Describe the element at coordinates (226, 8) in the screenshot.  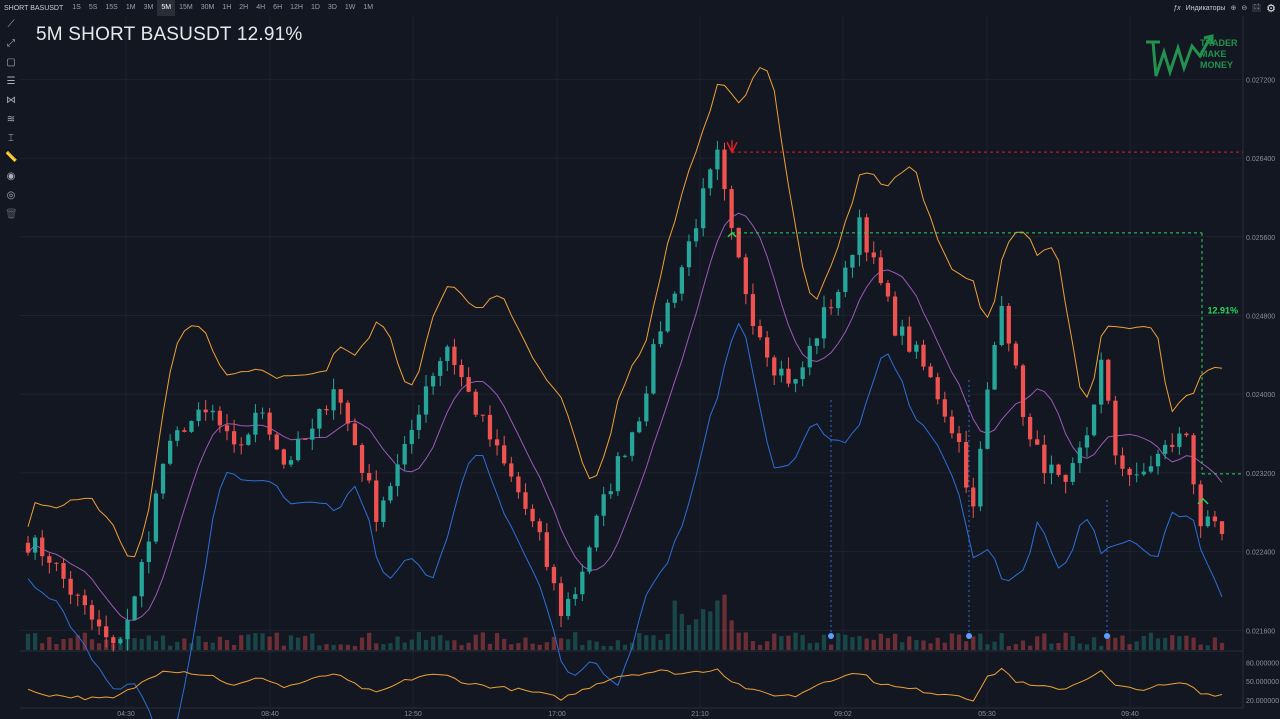
I see `timeframe-1h: 1H` at that location.